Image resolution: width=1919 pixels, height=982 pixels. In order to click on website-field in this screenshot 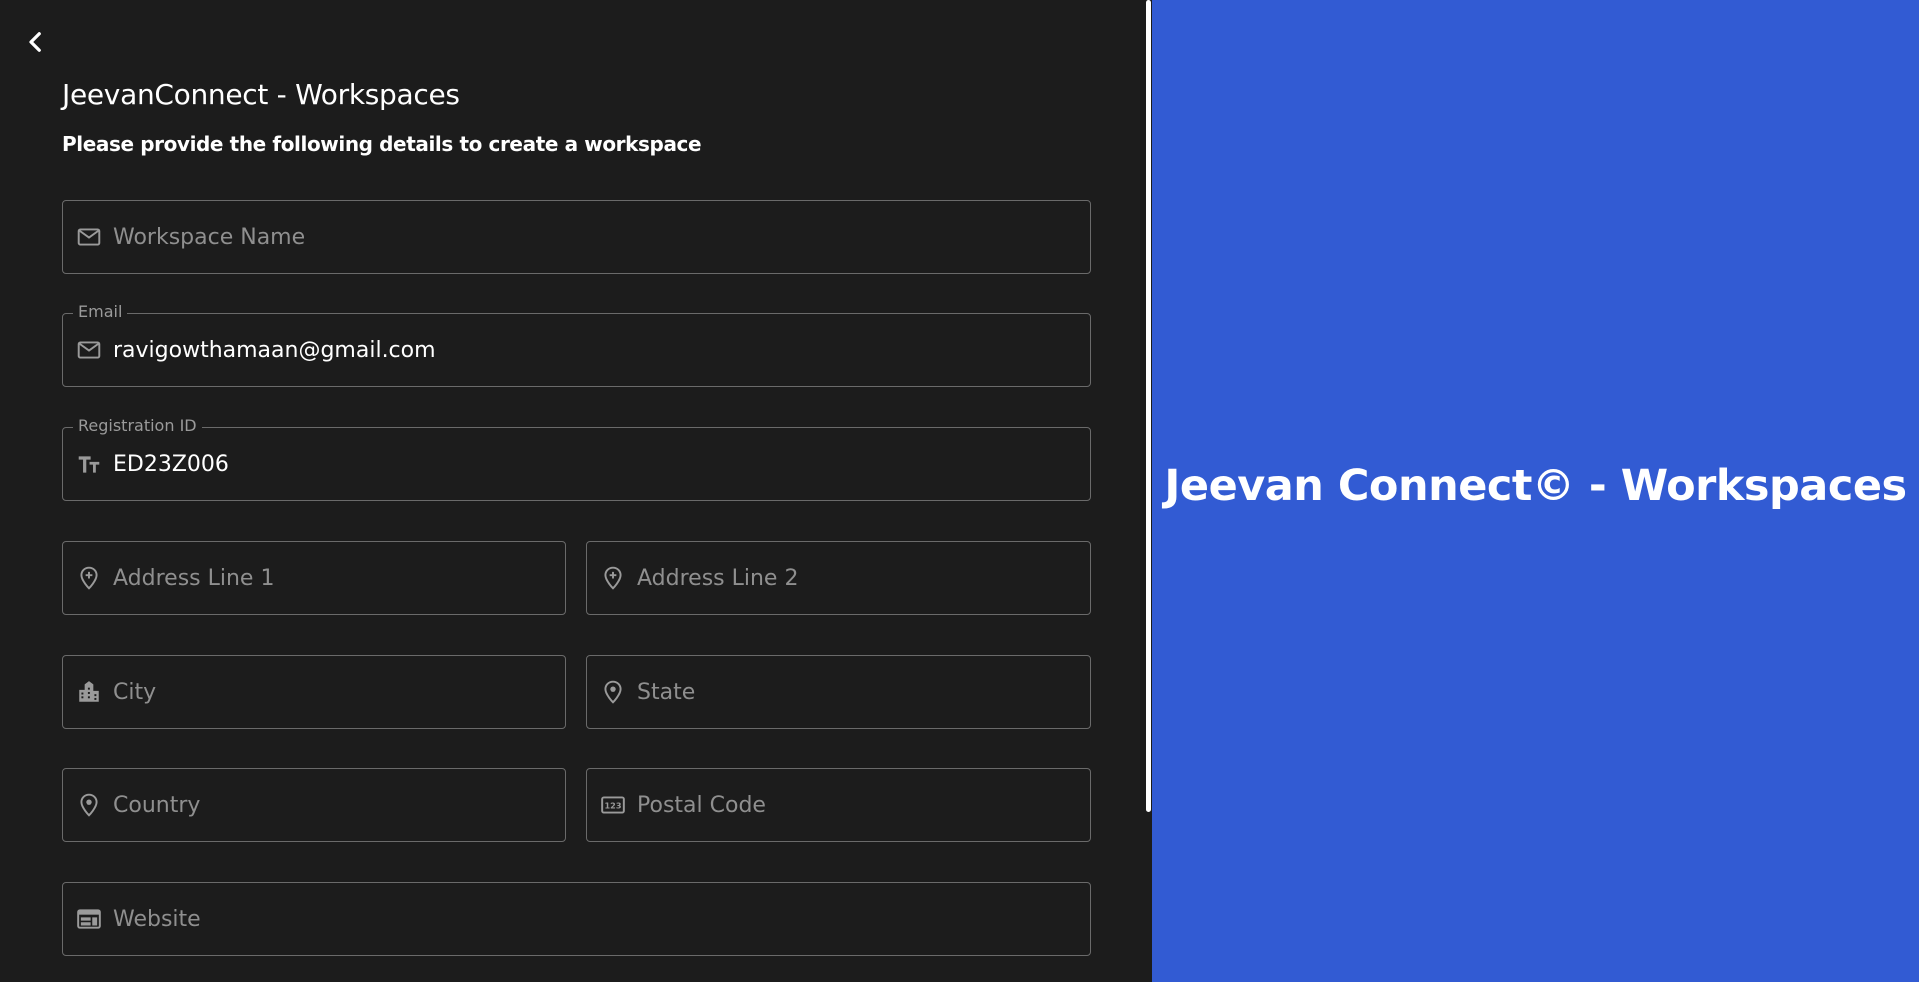, I will do `click(576, 919)`.